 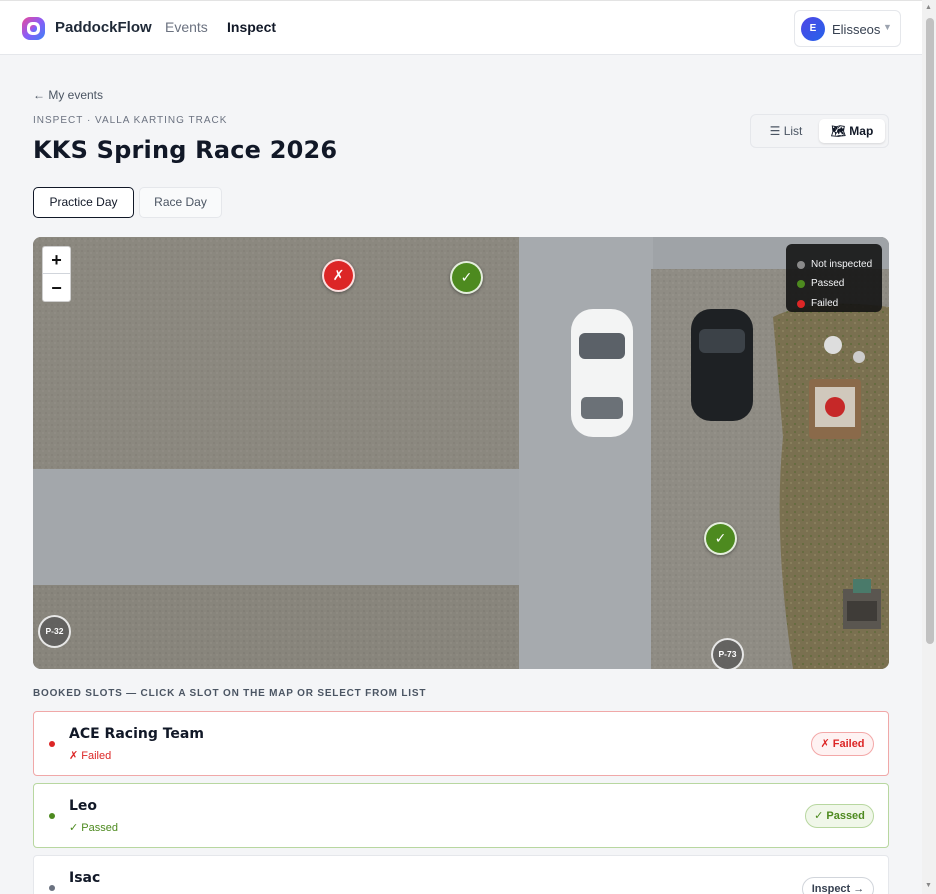 What do you see at coordinates (801, 265) in the screenshot?
I see `legend-dot-not-inspected` at bounding box center [801, 265].